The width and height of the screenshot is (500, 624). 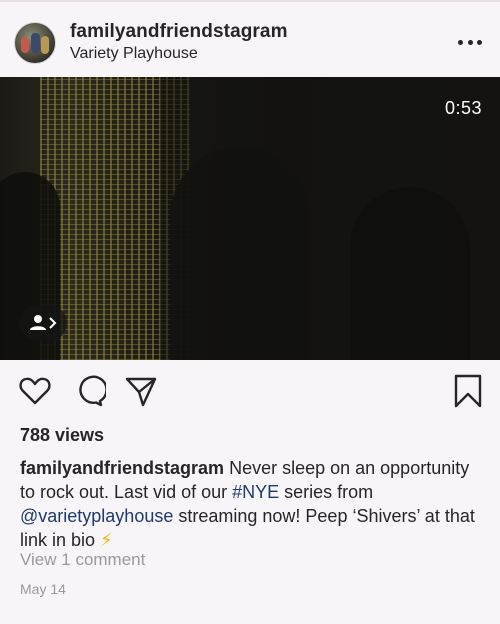 I want to click on heart-icon, so click(x=35, y=391).